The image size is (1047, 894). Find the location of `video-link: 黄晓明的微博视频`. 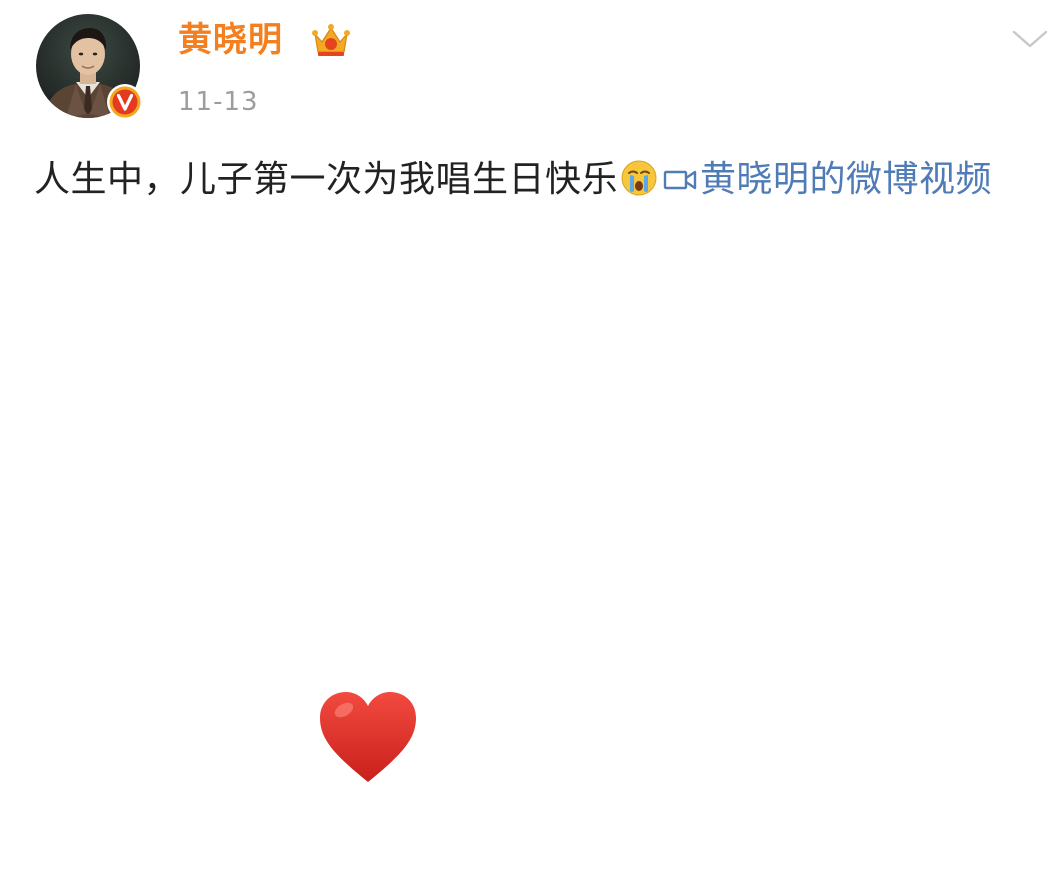

video-link: 黄晓明的微博视频 is located at coordinates (827, 179).